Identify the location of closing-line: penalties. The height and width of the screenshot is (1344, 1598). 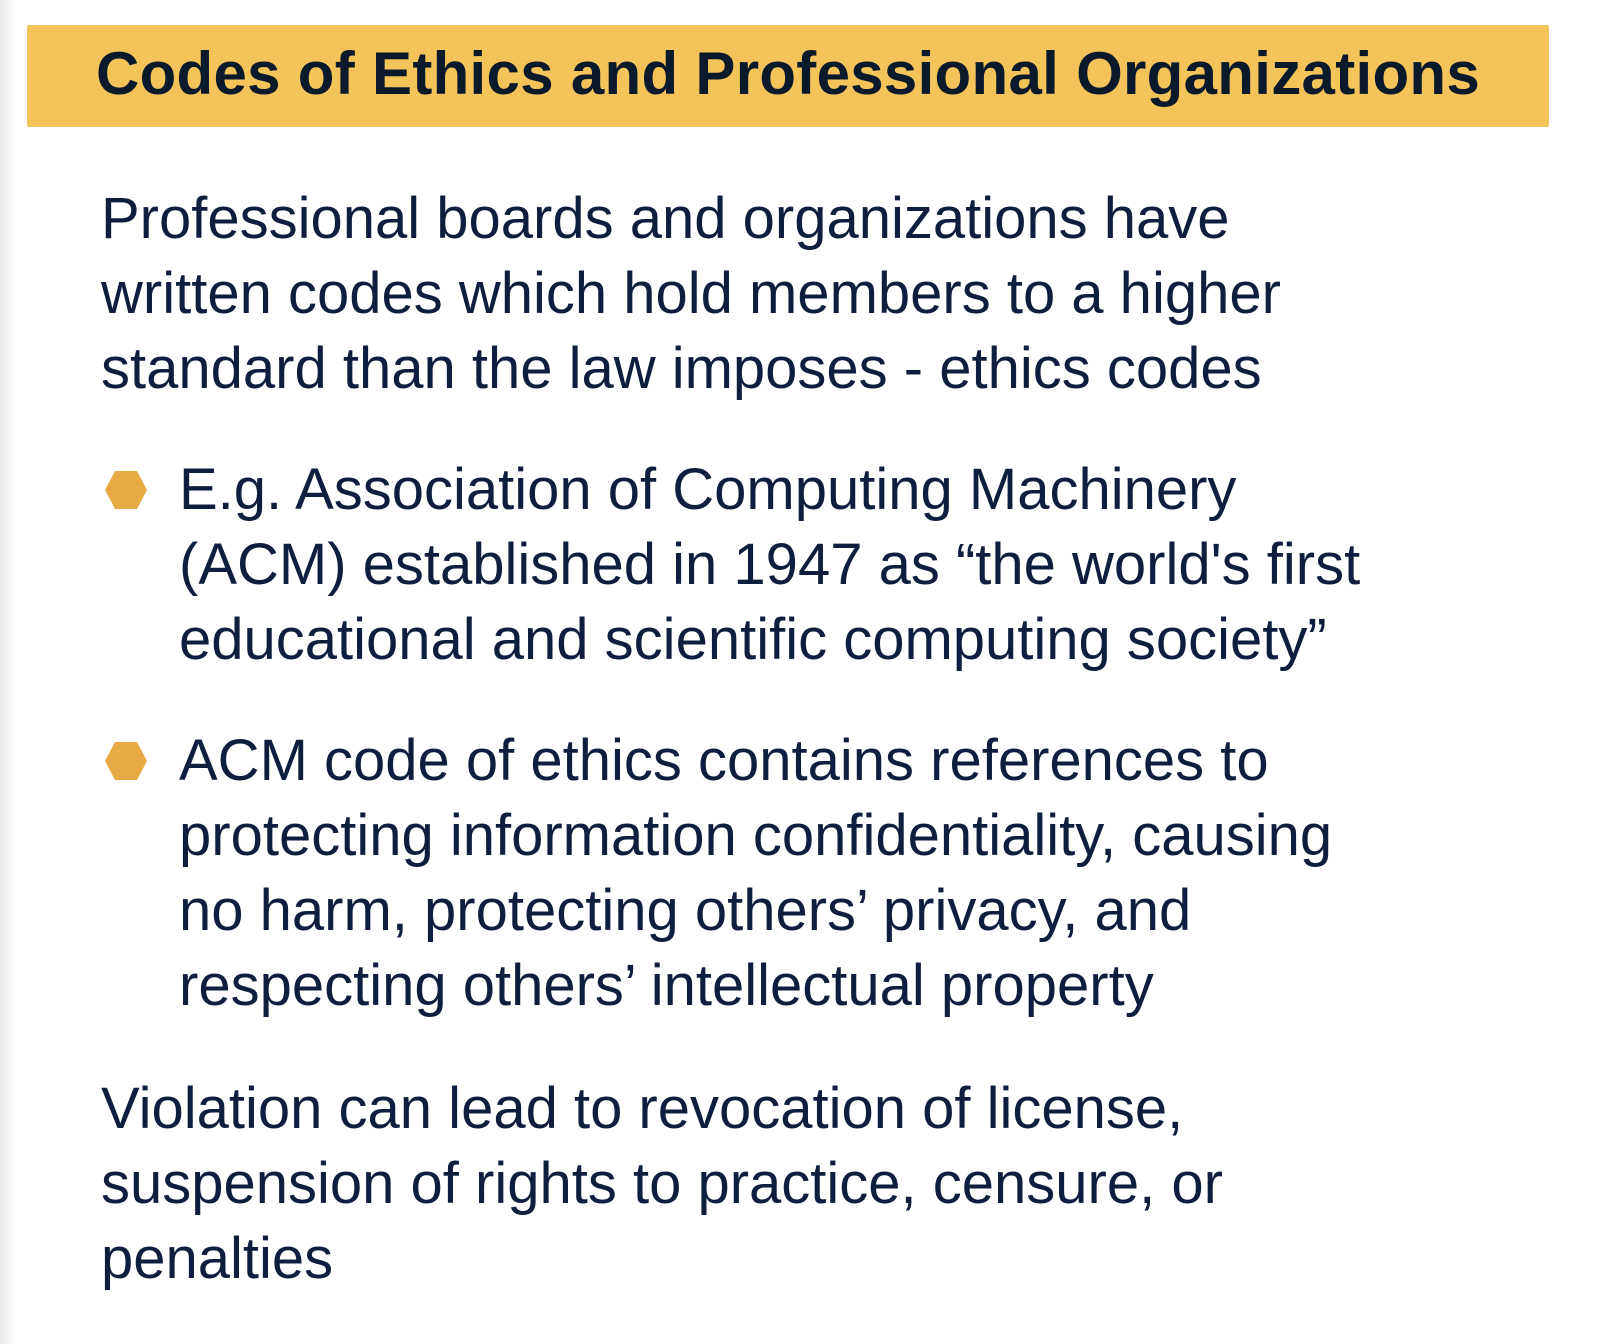
(217, 1258).